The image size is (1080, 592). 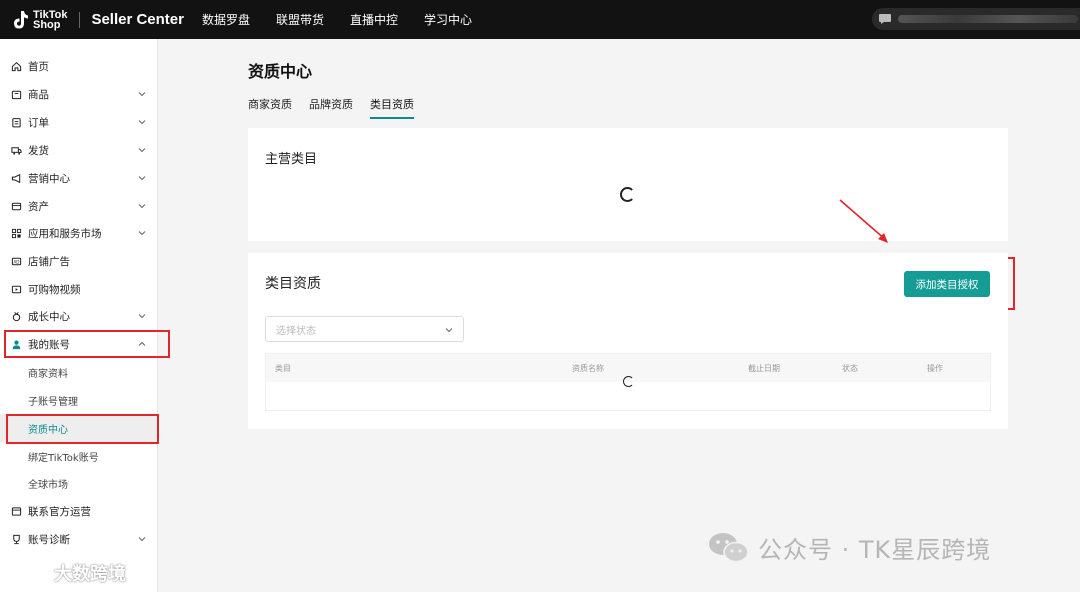 I want to click on main-category-title: 主营类目, so click(x=291, y=159).